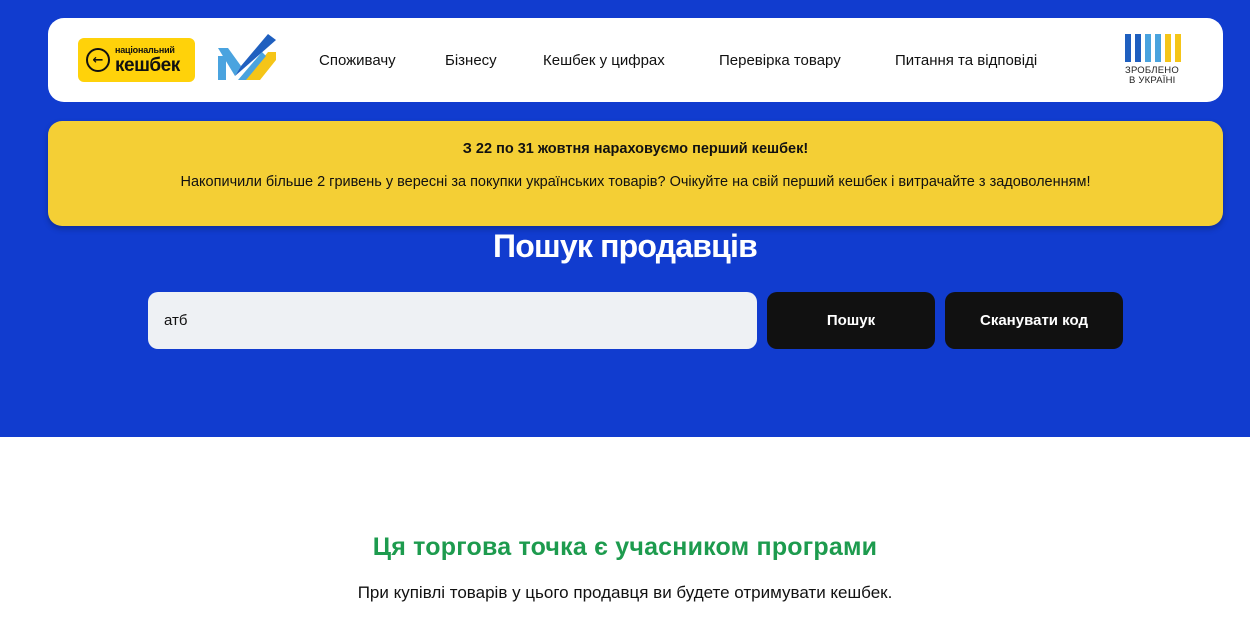 The height and width of the screenshot is (635, 1250). What do you see at coordinates (249, 60) in the screenshot?
I see `ministry-logo-icon` at bounding box center [249, 60].